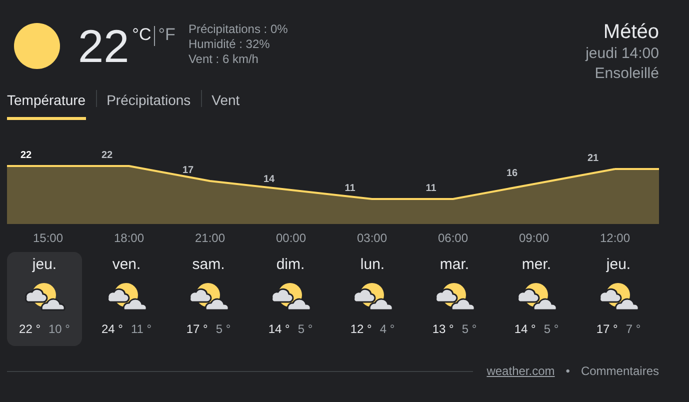  What do you see at coordinates (630, 32) in the screenshot?
I see `panel-title: Météo` at bounding box center [630, 32].